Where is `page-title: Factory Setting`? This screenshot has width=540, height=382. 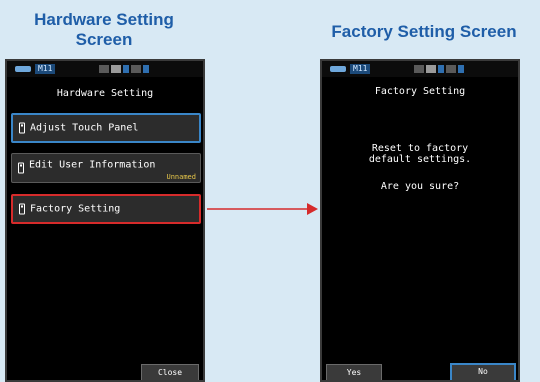 page-title: Factory Setting is located at coordinates (420, 91).